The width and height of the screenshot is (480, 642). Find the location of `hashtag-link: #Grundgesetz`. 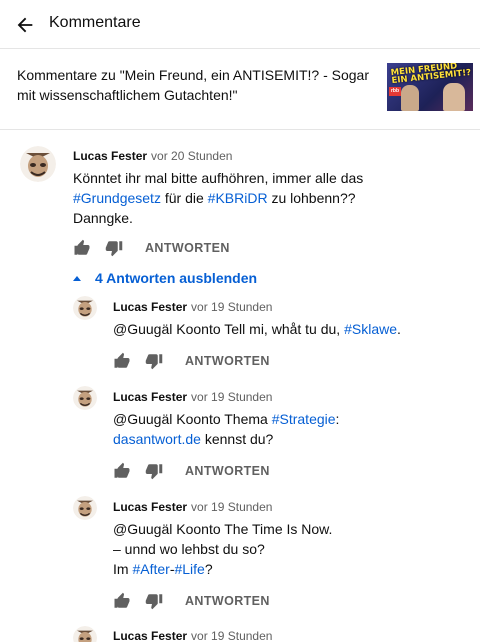

hashtag-link: #Grundgesetz is located at coordinates (117, 198).